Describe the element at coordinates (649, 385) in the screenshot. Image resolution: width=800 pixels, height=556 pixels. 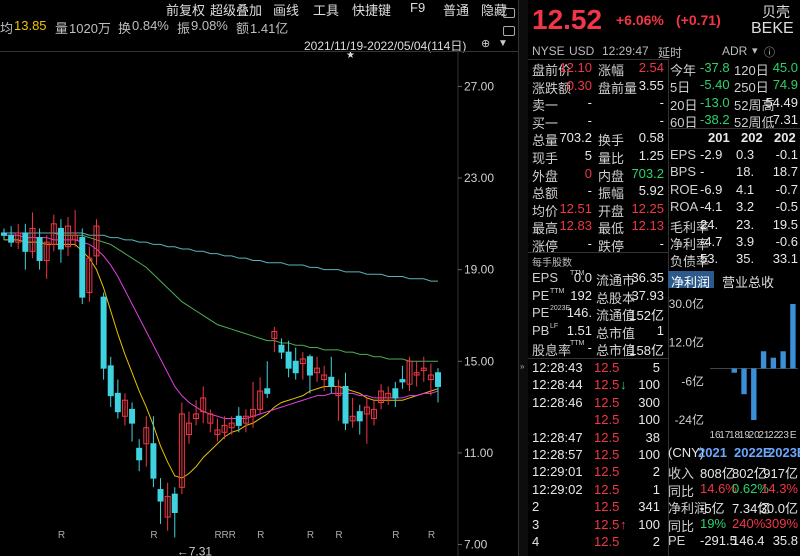
I see `tick-qty: 100` at that location.